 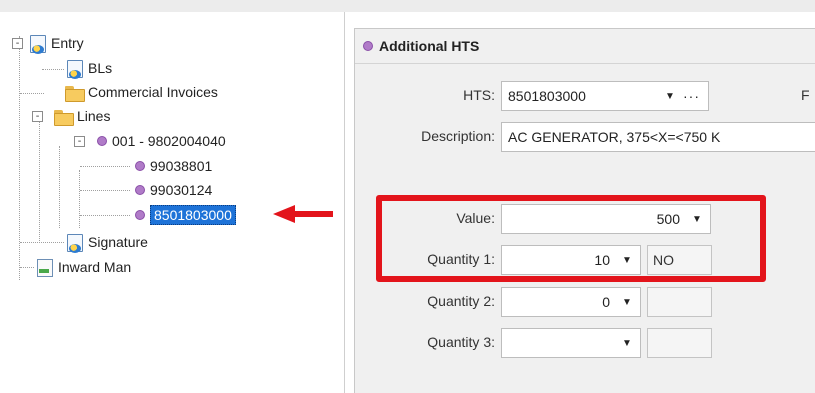 What do you see at coordinates (479, 95) in the screenshot?
I see `hts-label: HTS:` at bounding box center [479, 95].